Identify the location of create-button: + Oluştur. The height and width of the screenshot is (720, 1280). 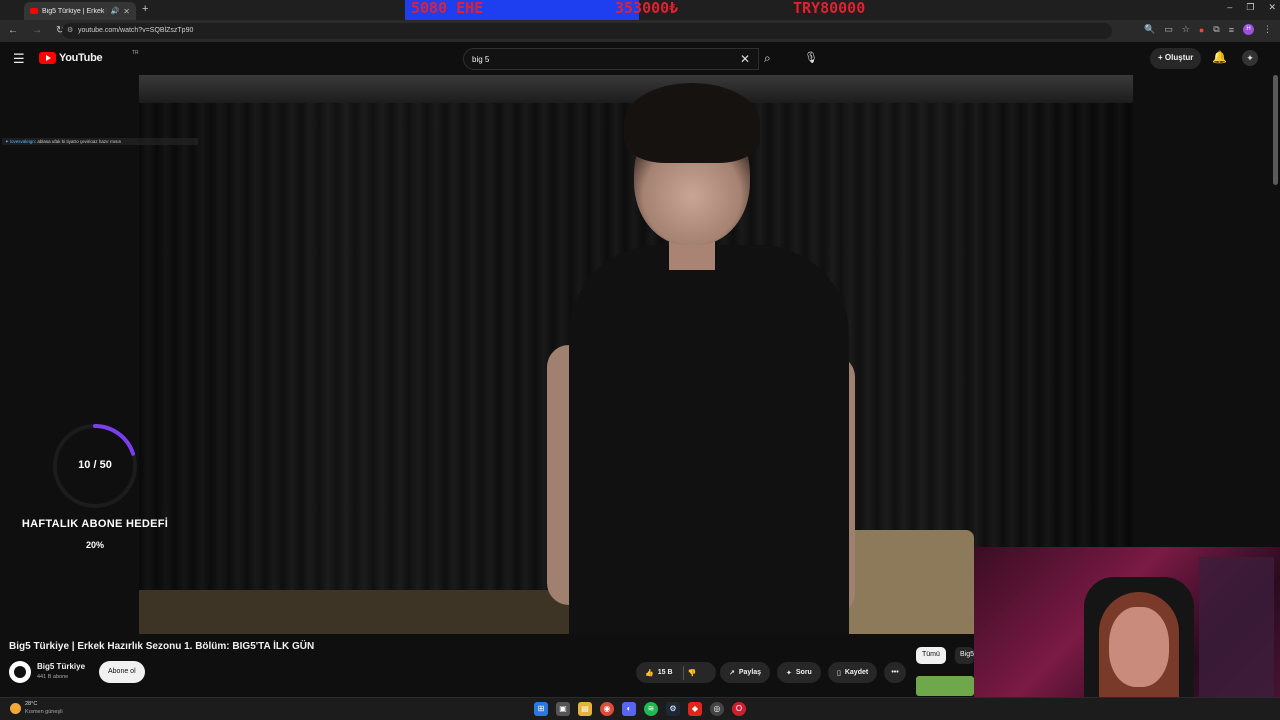
(1176, 58).